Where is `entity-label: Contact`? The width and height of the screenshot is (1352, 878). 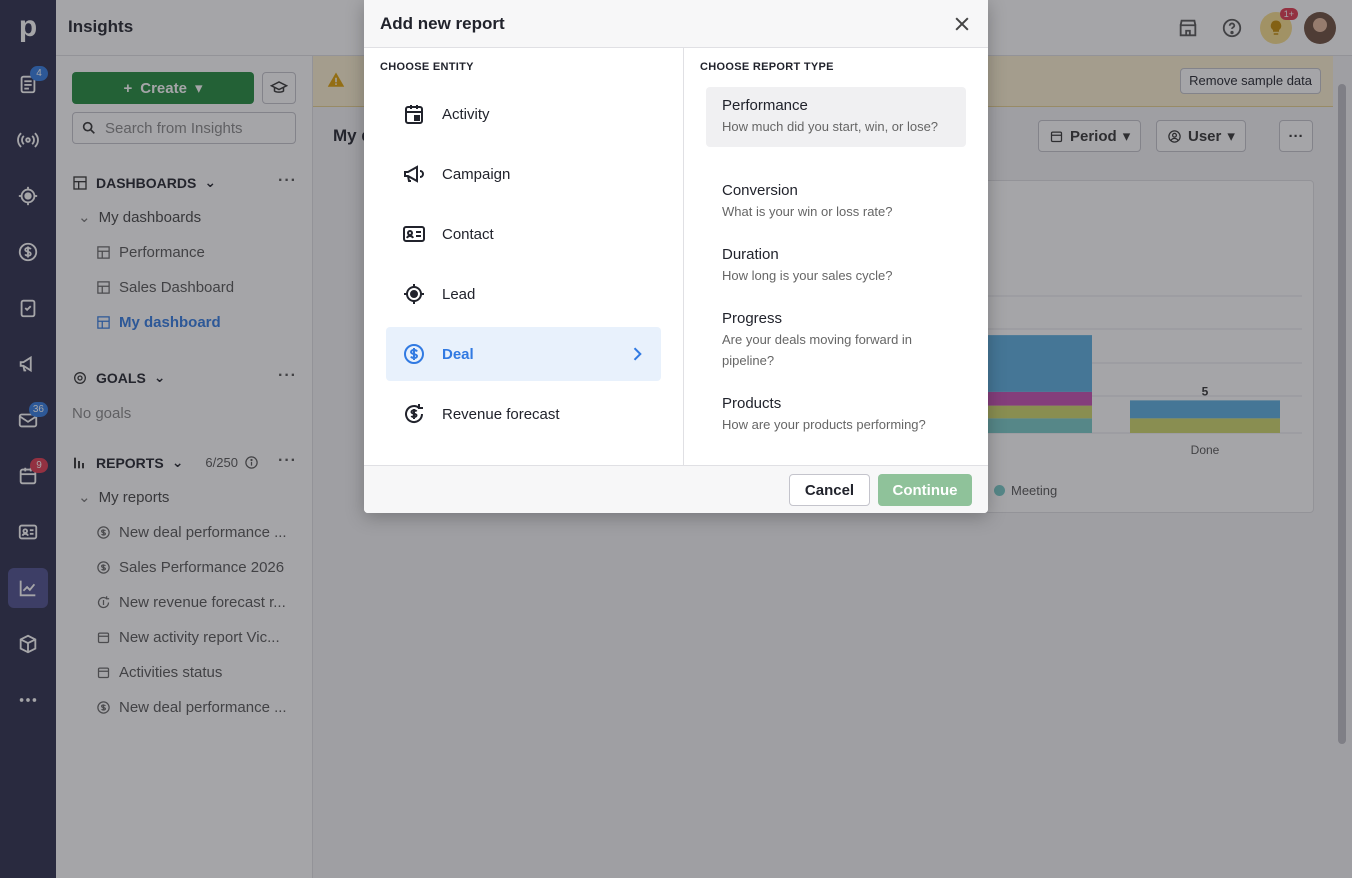
entity-label: Contact is located at coordinates (468, 234).